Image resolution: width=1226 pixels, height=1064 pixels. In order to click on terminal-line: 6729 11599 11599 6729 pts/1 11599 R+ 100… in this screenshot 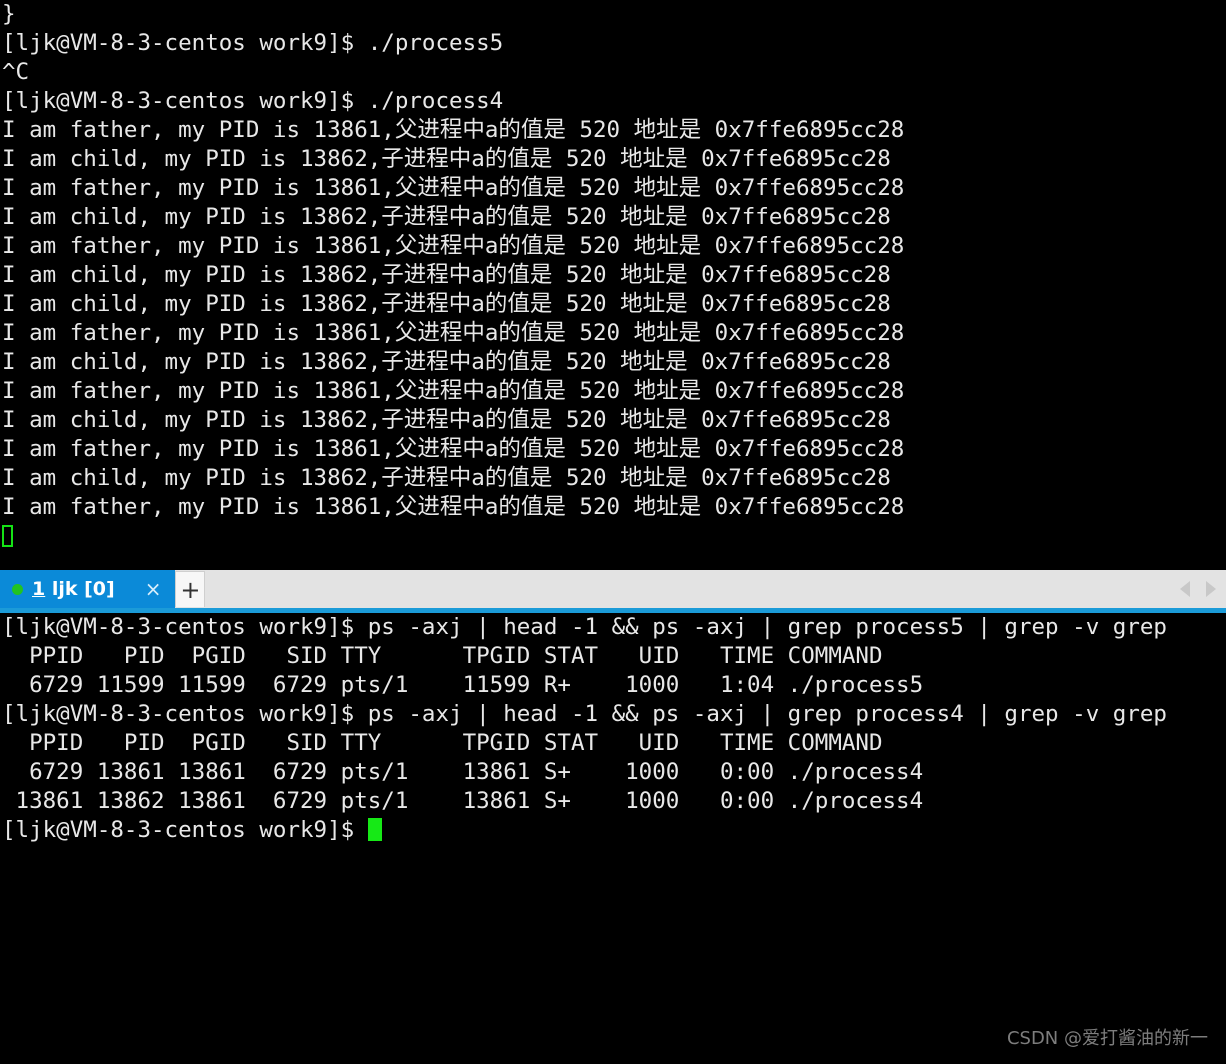, I will do `click(463, 685)`.